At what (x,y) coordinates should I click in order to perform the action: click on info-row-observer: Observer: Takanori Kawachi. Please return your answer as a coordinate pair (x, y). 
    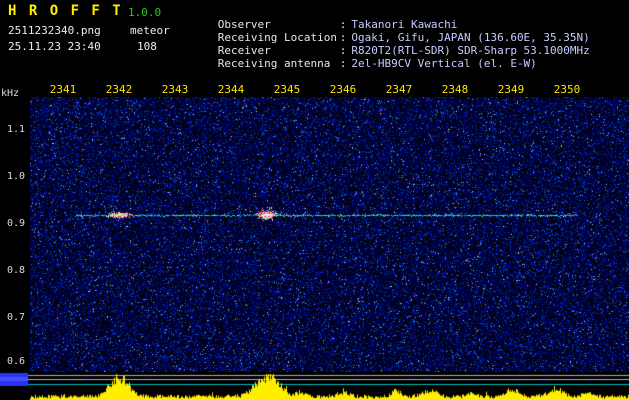
    Looking at the image, I should click on (384, 18).